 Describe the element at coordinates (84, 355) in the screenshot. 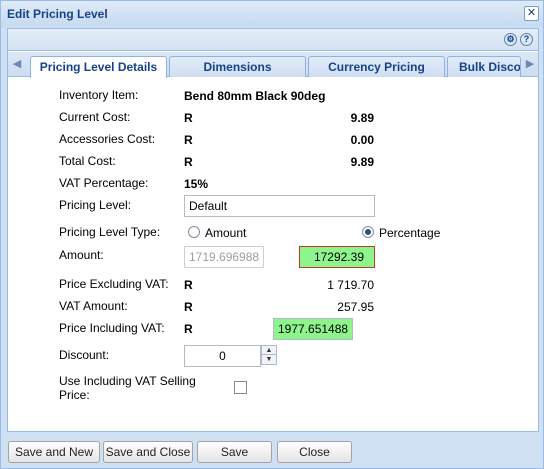

I see `discount-label: Discount:` at that location.